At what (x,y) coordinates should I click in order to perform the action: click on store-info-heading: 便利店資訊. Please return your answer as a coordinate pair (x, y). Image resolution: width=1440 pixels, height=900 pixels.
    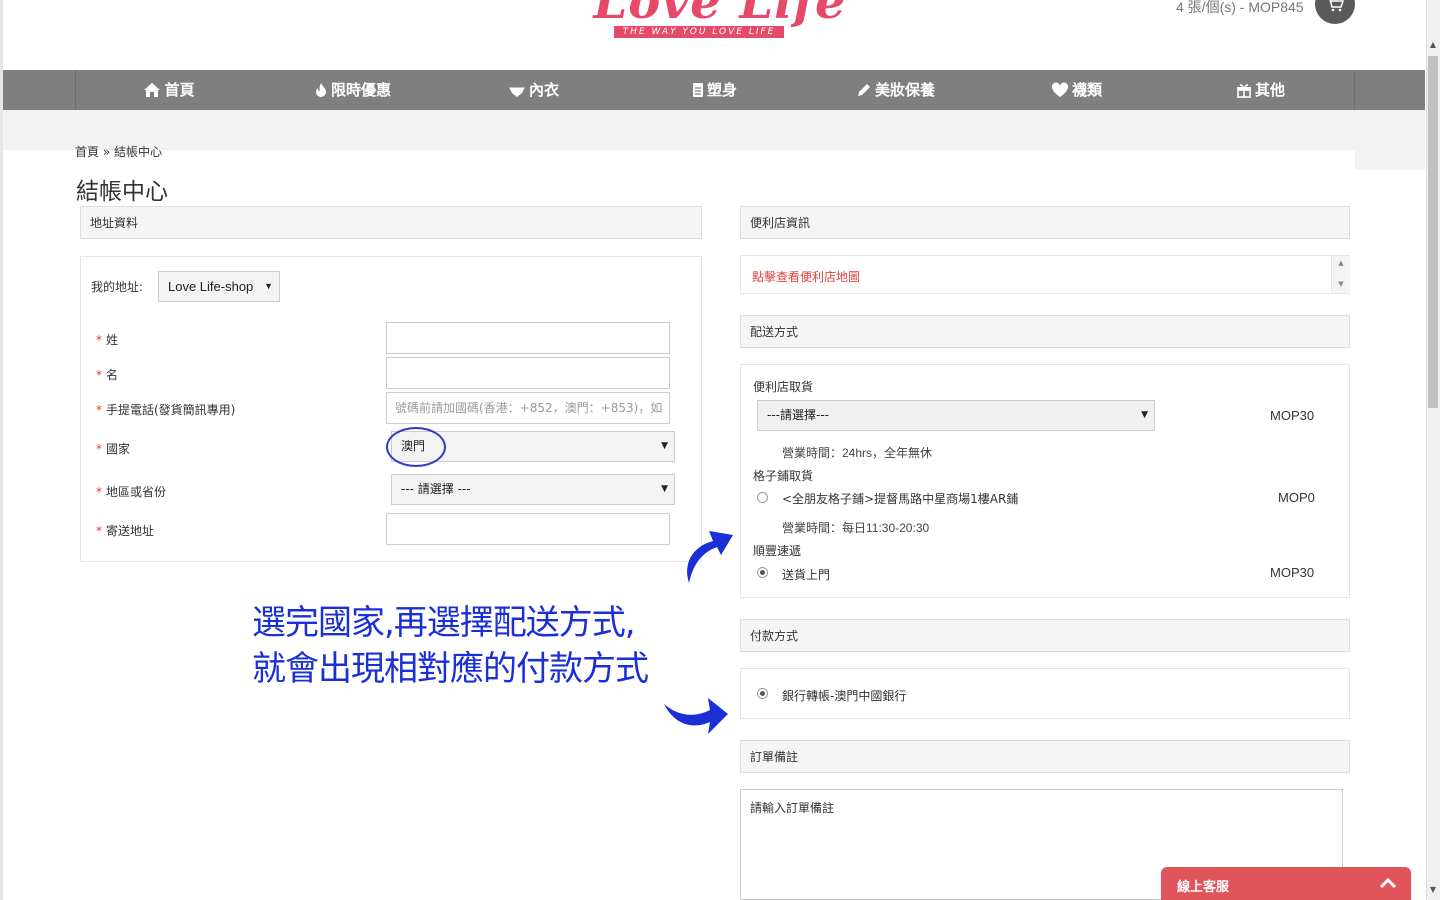
    Looking at the image, I should click on (1045, 222).